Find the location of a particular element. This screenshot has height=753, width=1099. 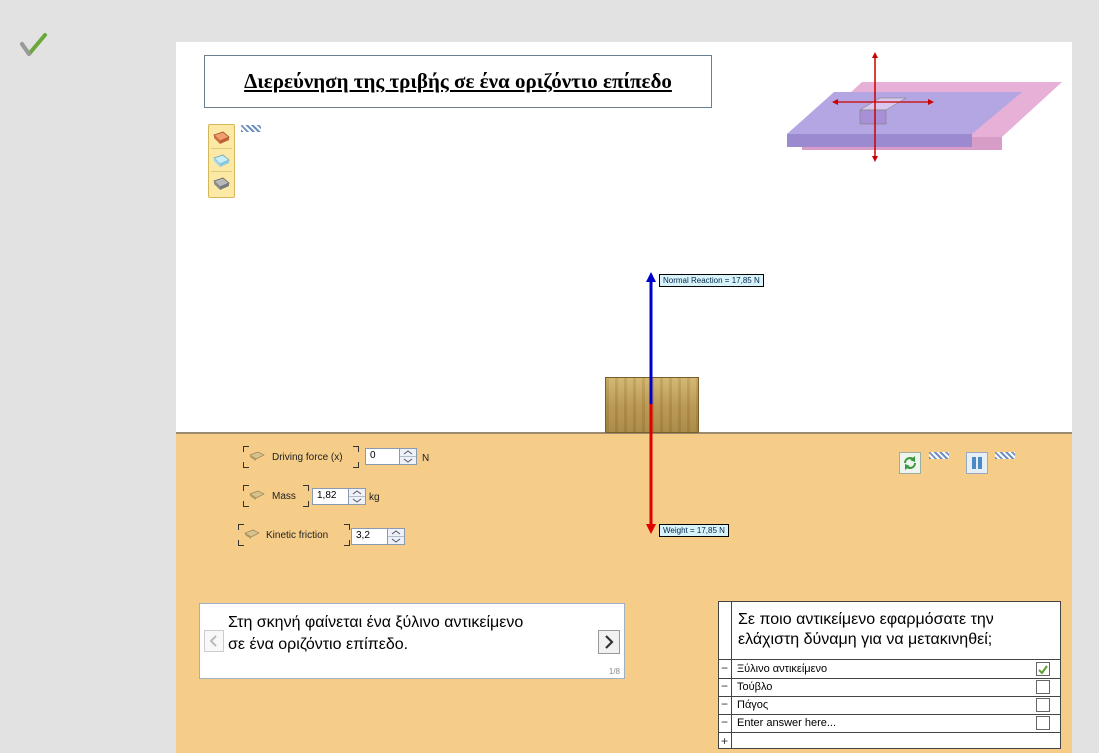

driving-force-stepper is located at coordinates (407, 456).